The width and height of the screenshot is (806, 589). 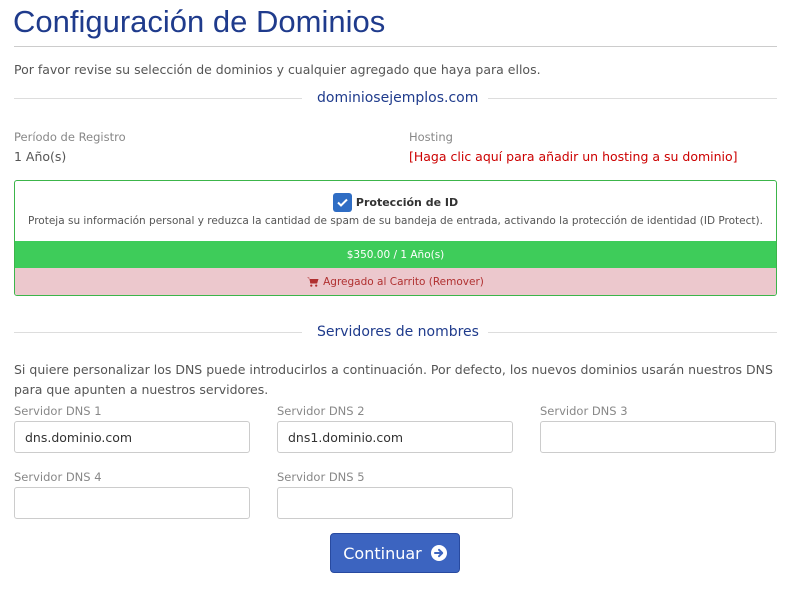 What do you see at coordinates (431, 137) in the screenshot?
I see `hosting-label: Hosting` at bounding box center [431, 137].